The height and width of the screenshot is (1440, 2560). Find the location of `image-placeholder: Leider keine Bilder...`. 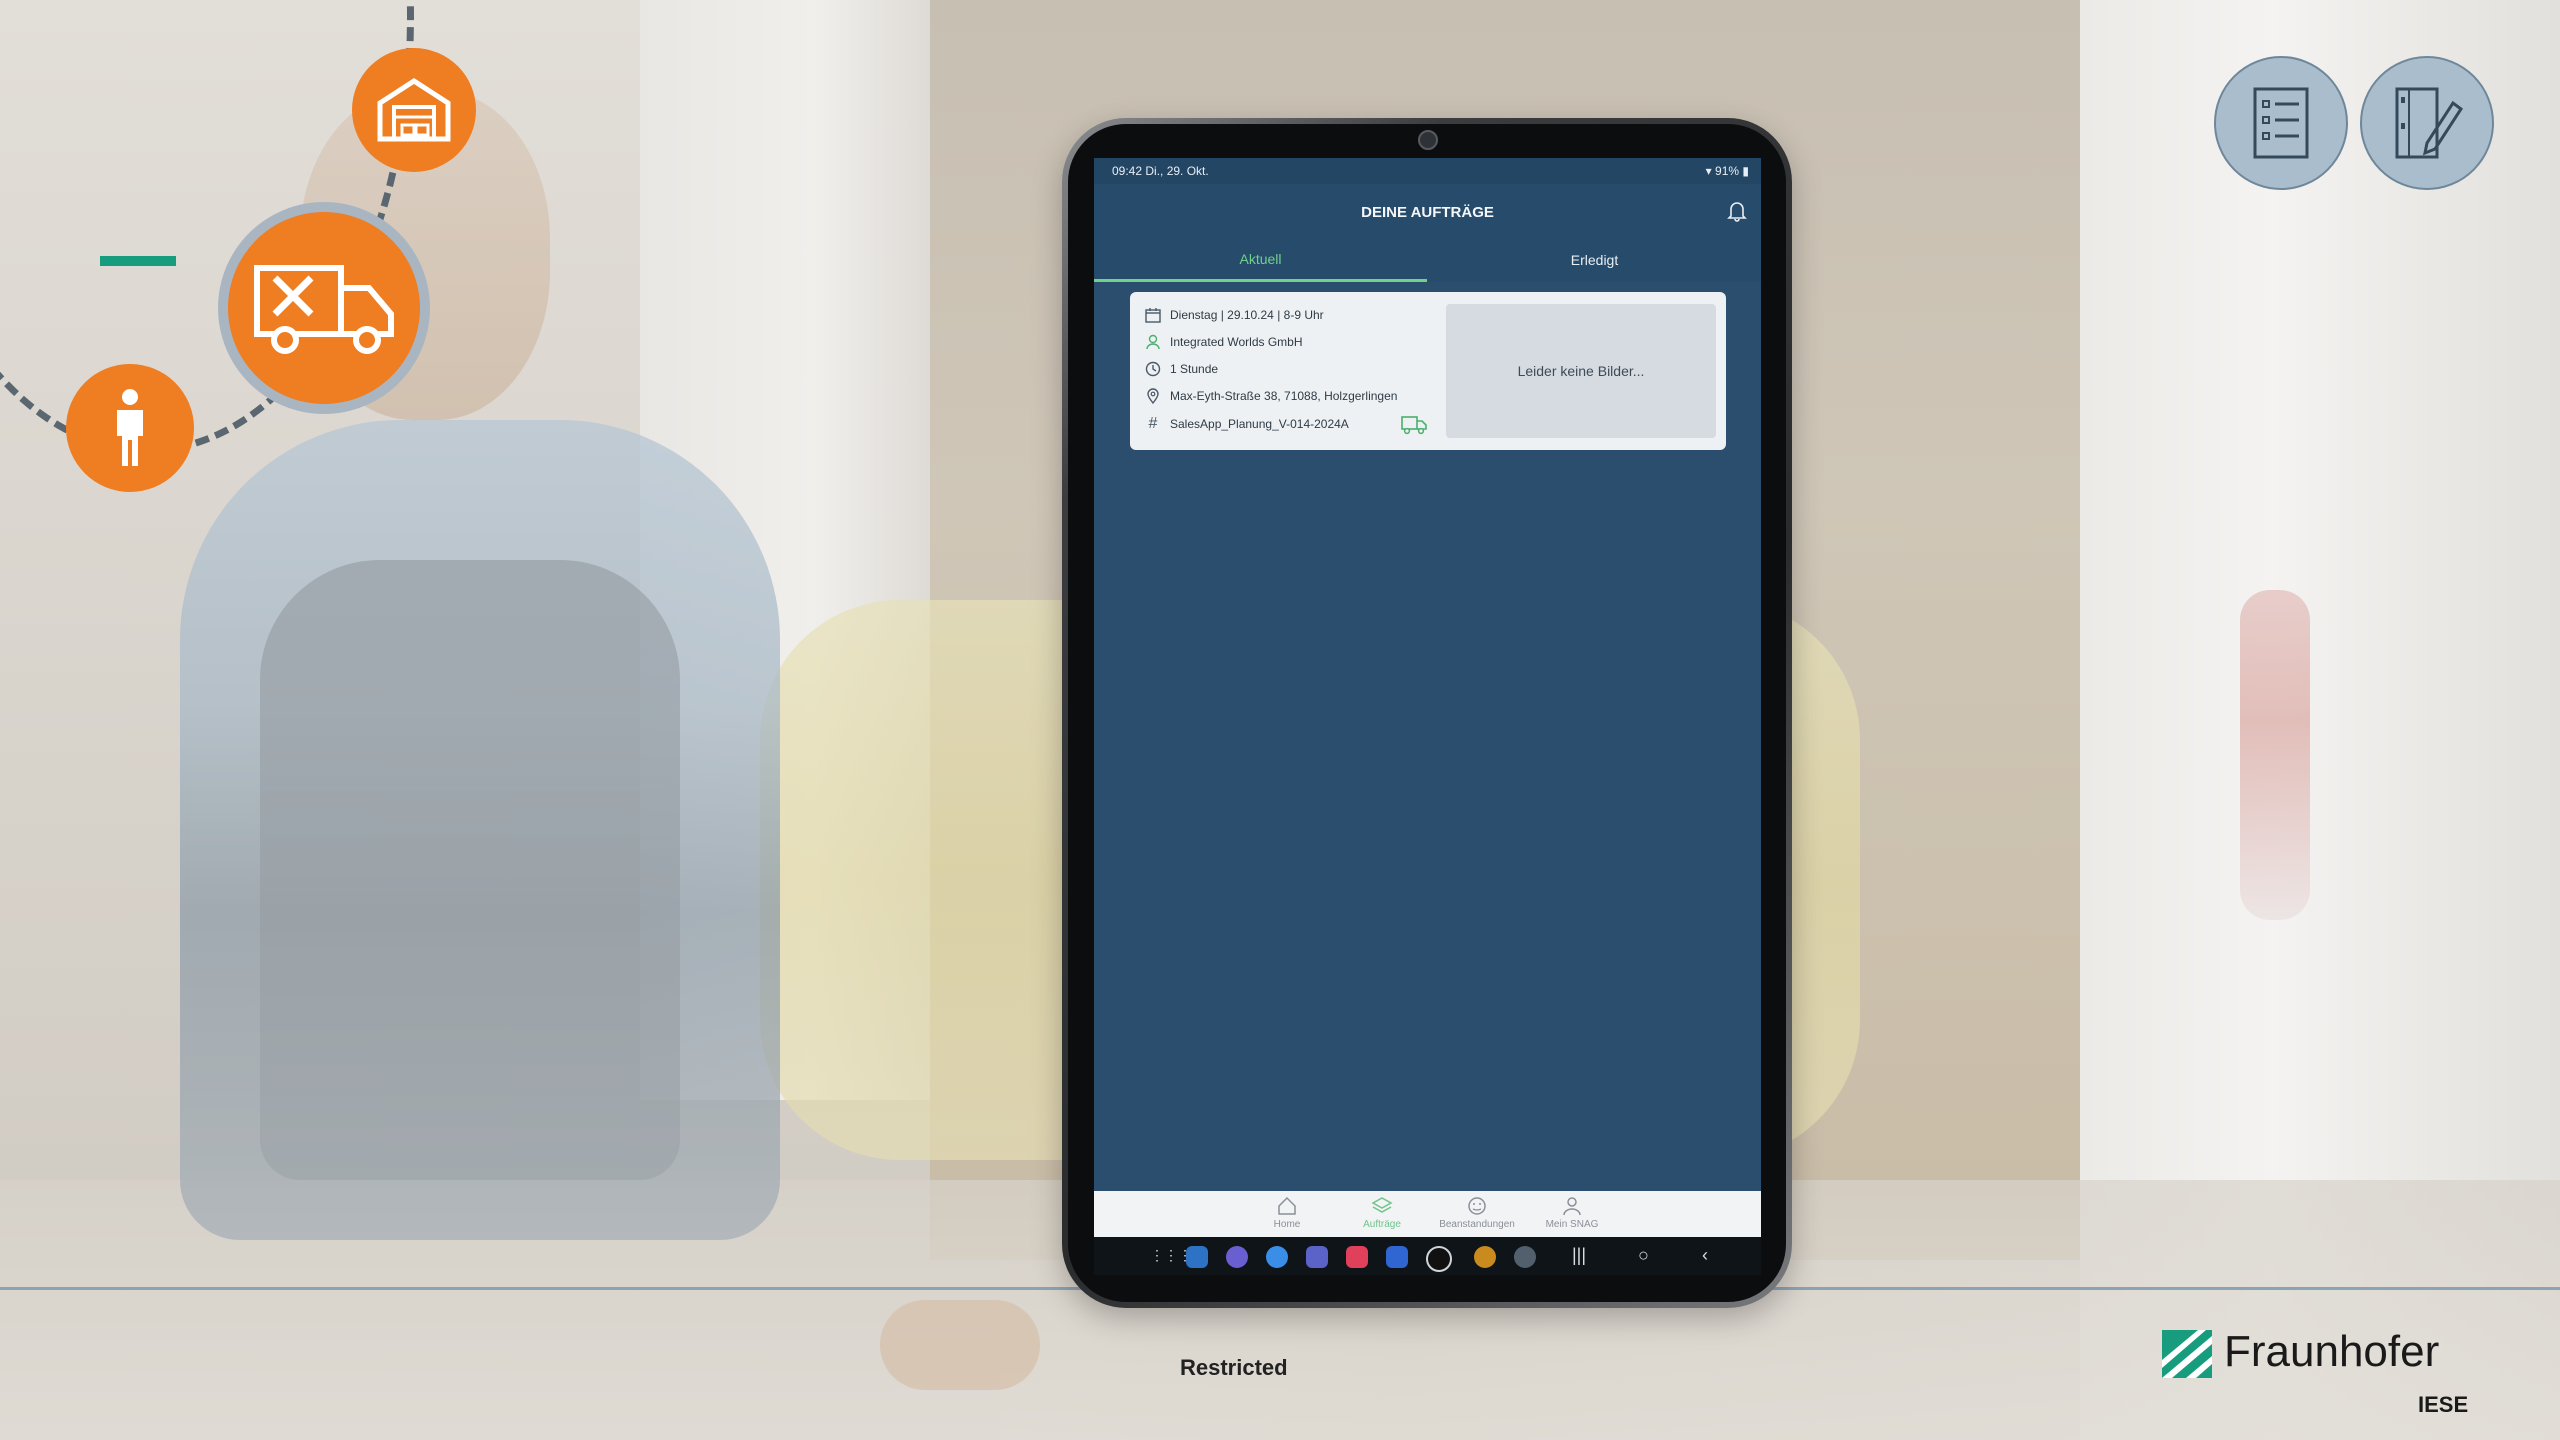

image-placeholder: Leider keine Bilder... is located at coordinates (1581, 371).